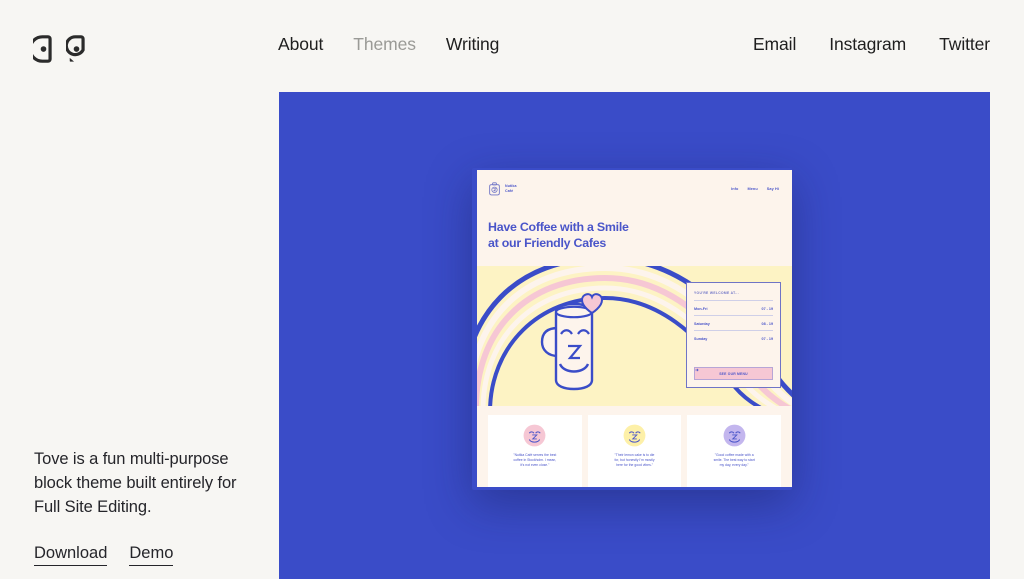 Image resolution: width=1024 pixels, height=579 pixels. What do you see at coordinates (733, 307) in the screenshot?
I see `opening-hours-row: Mon-Fri 07 - 19` at bounding box center [733, 307].